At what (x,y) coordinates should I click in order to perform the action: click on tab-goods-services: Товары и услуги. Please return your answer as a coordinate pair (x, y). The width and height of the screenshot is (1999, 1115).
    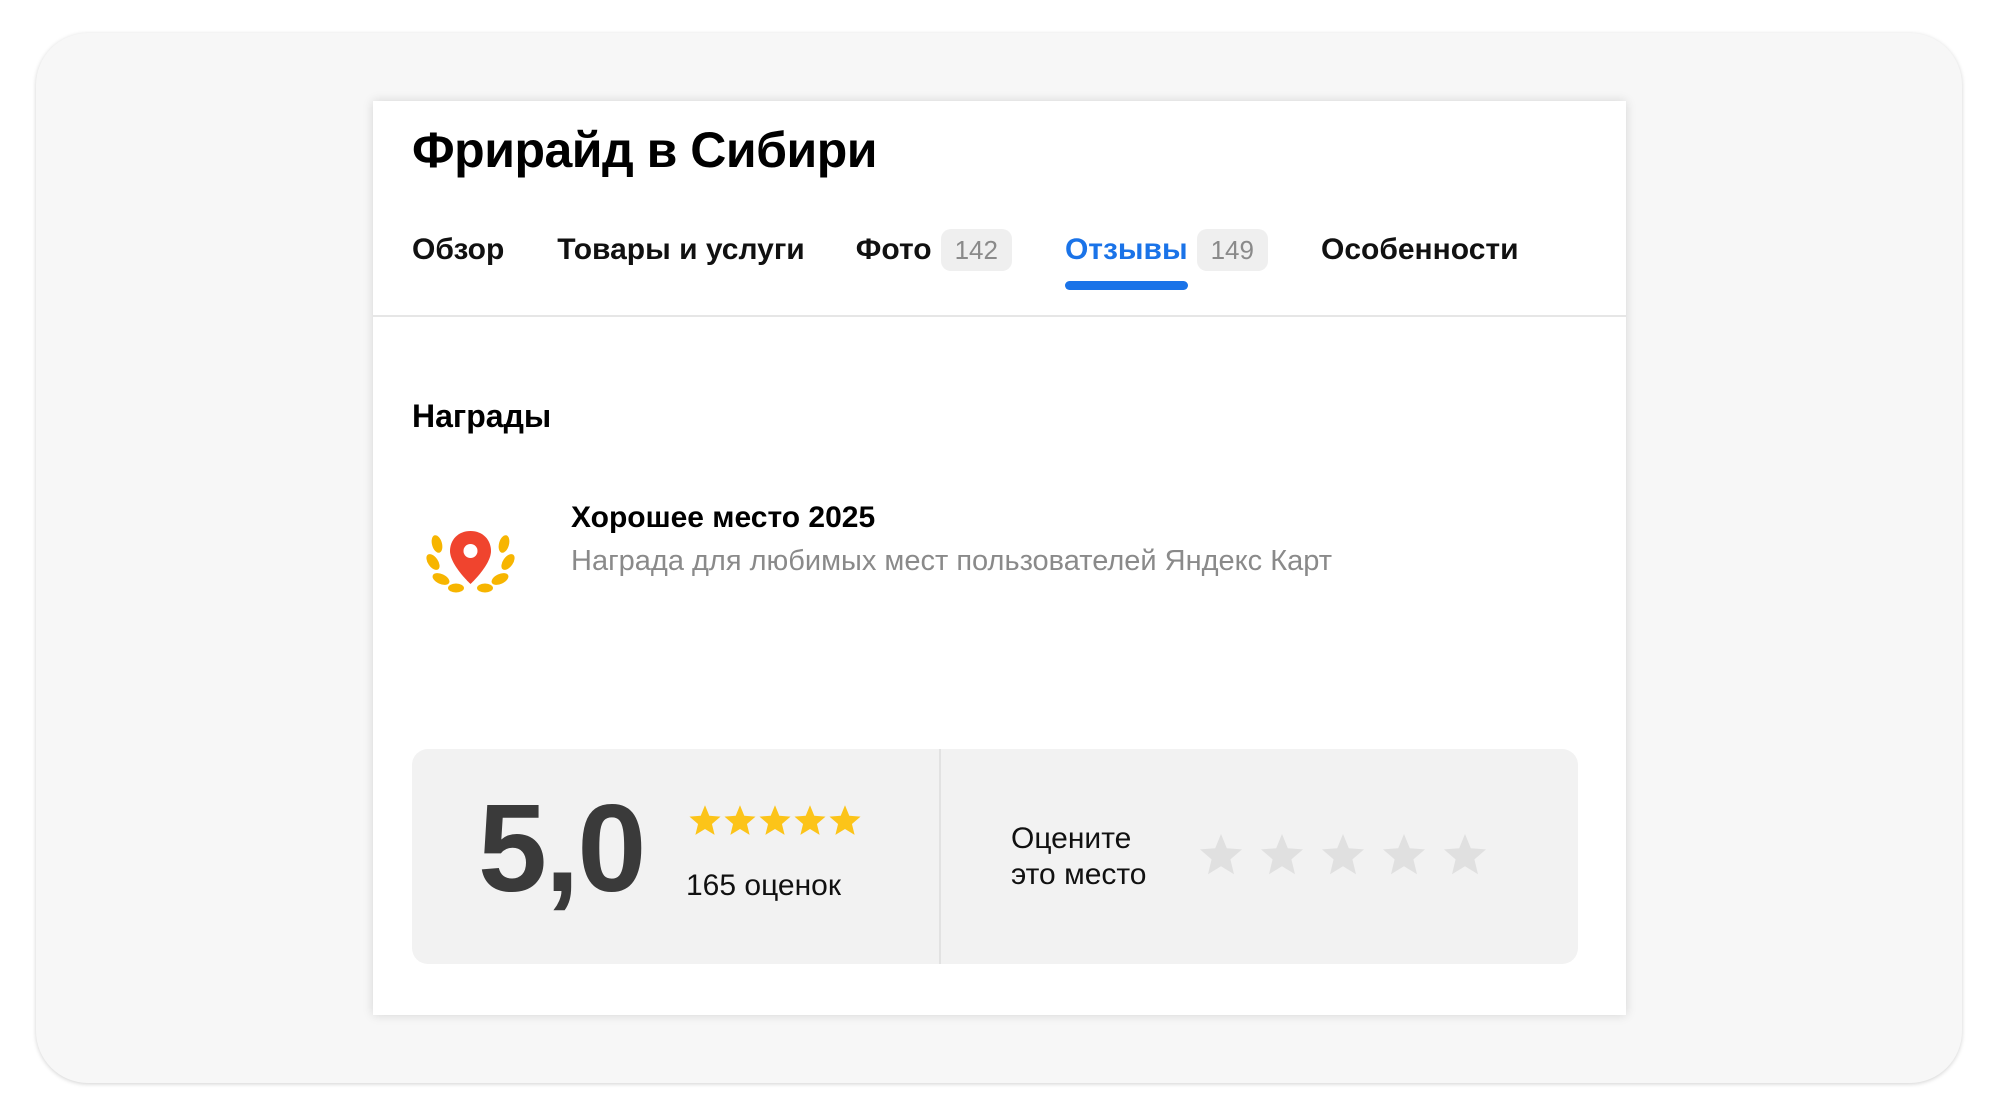
    Looking at the image, I should click on (680, 250).